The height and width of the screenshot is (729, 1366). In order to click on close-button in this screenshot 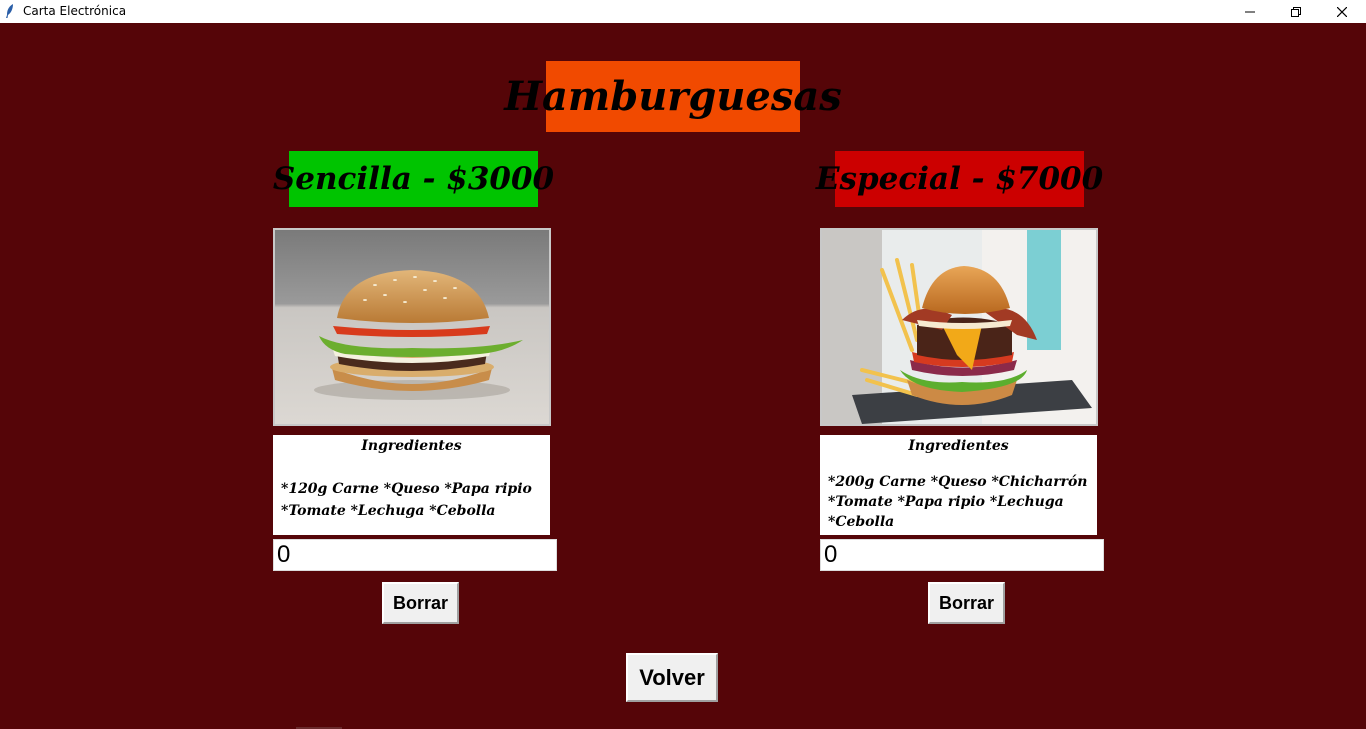, I will do `click(1342, 11)`.